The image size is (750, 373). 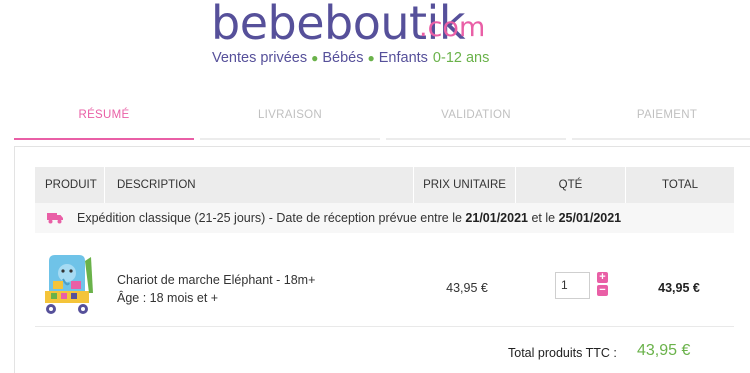 What do you see at coordinates (55, 218) in the screenshot?
I see `truck-icon` at bounding box center [55, 218].